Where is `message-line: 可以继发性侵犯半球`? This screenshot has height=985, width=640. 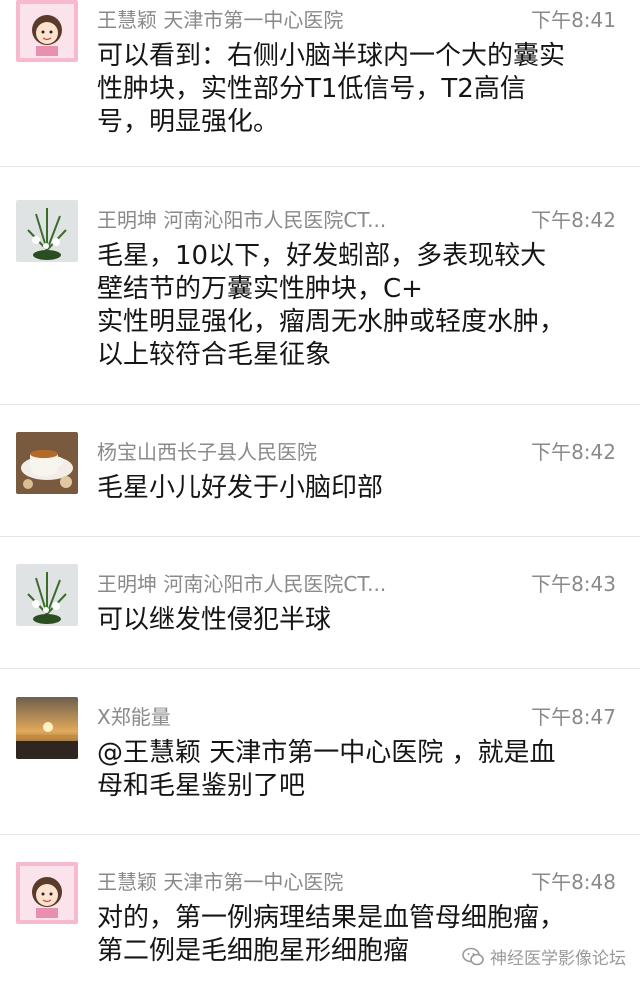 message-line: 可以继发性侵犯半球 is located at coordinates (214, 620).